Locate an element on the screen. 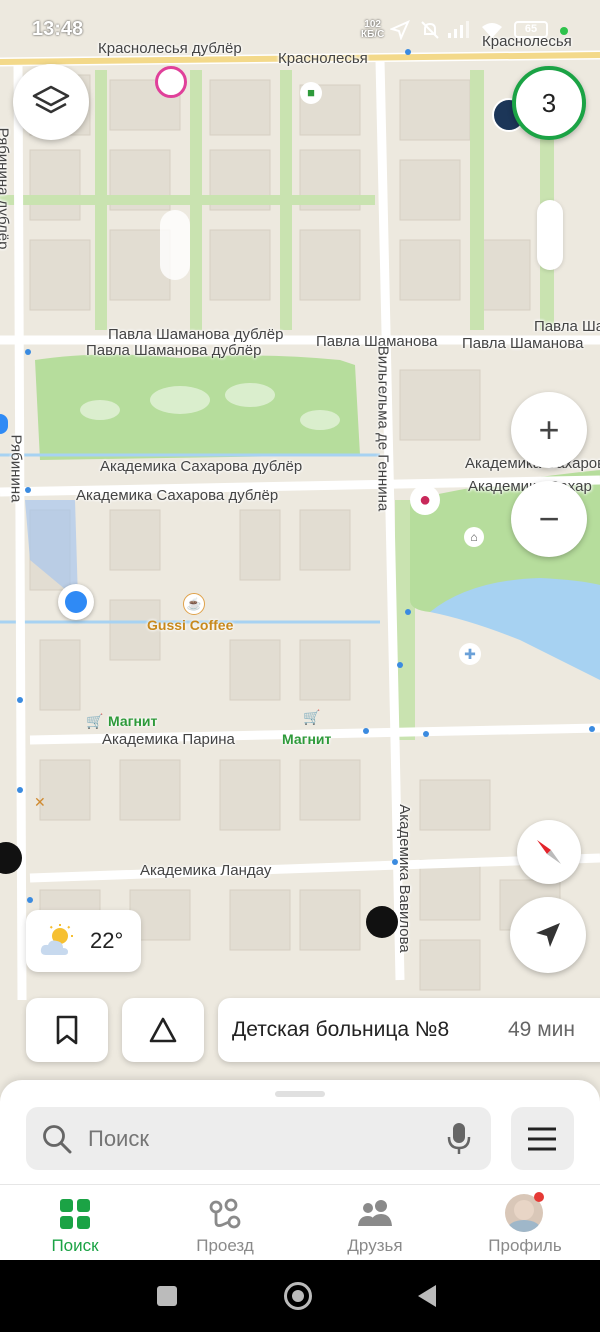 This screenshot has width=600, height=1332. zoom-out-button: − is located at coordinates (549, 519).